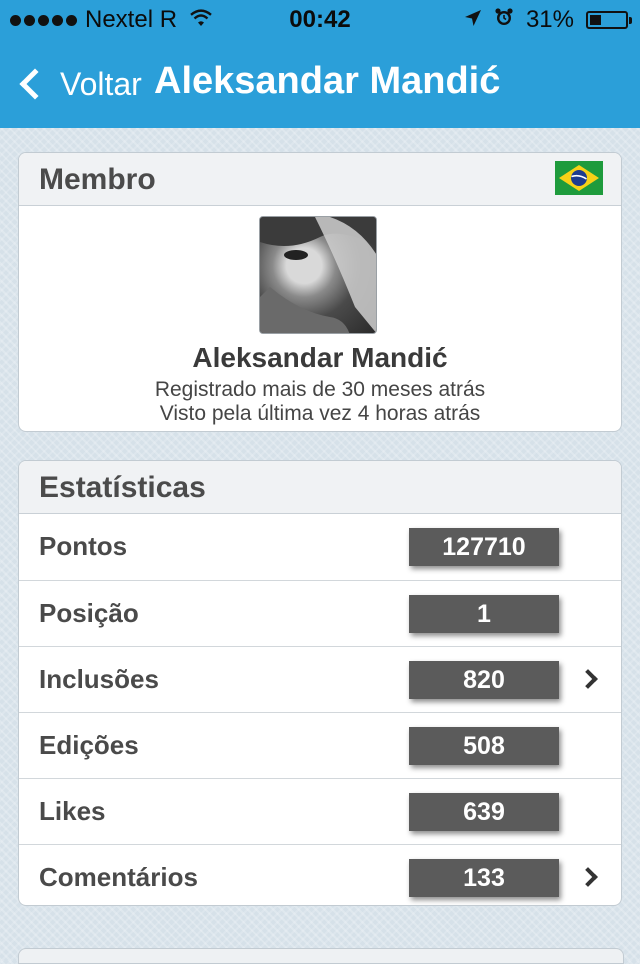  I want to click on stat-row-posicao: Posição 1, so click(320, 613).